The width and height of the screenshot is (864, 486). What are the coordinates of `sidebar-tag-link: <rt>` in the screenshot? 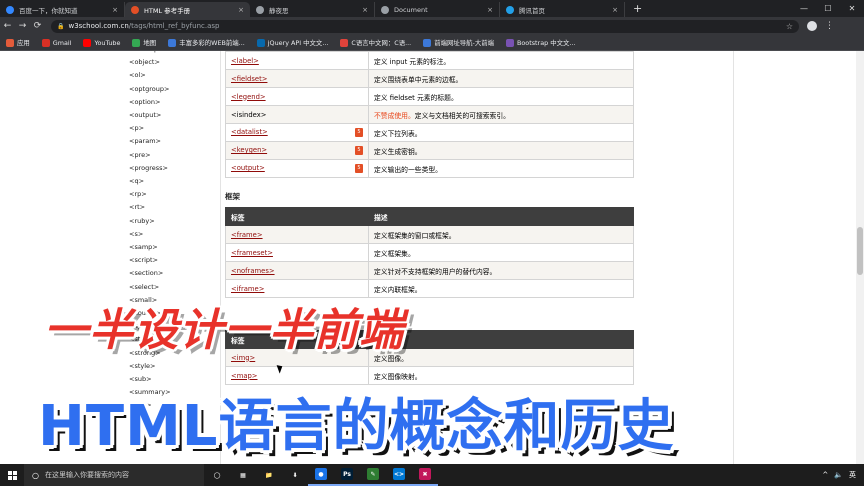 It's located at (137, 207).